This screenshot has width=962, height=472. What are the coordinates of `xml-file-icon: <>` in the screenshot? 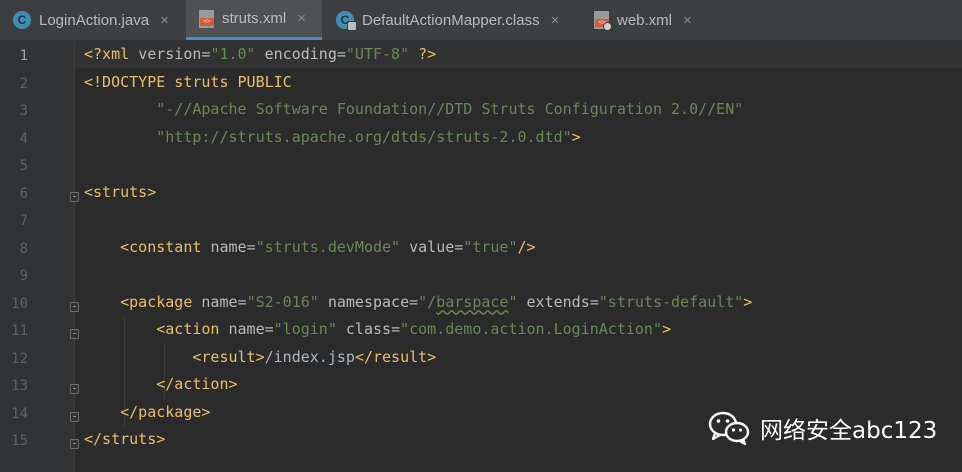 It's located at (206, 18).